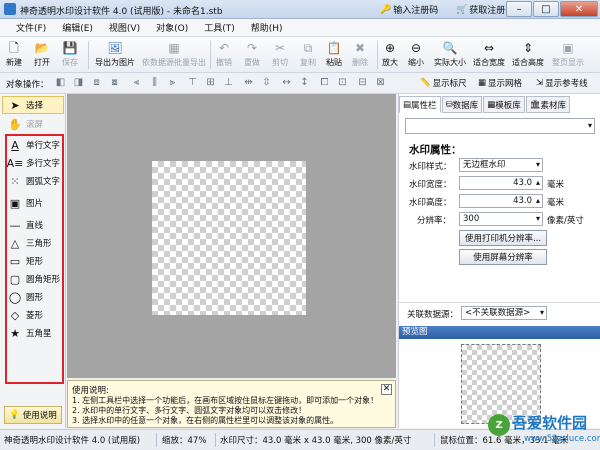 Image resolution: width=600 pixels, height=450 pixels. I want to click on same-width-icon: ↔, so click(286, 83).